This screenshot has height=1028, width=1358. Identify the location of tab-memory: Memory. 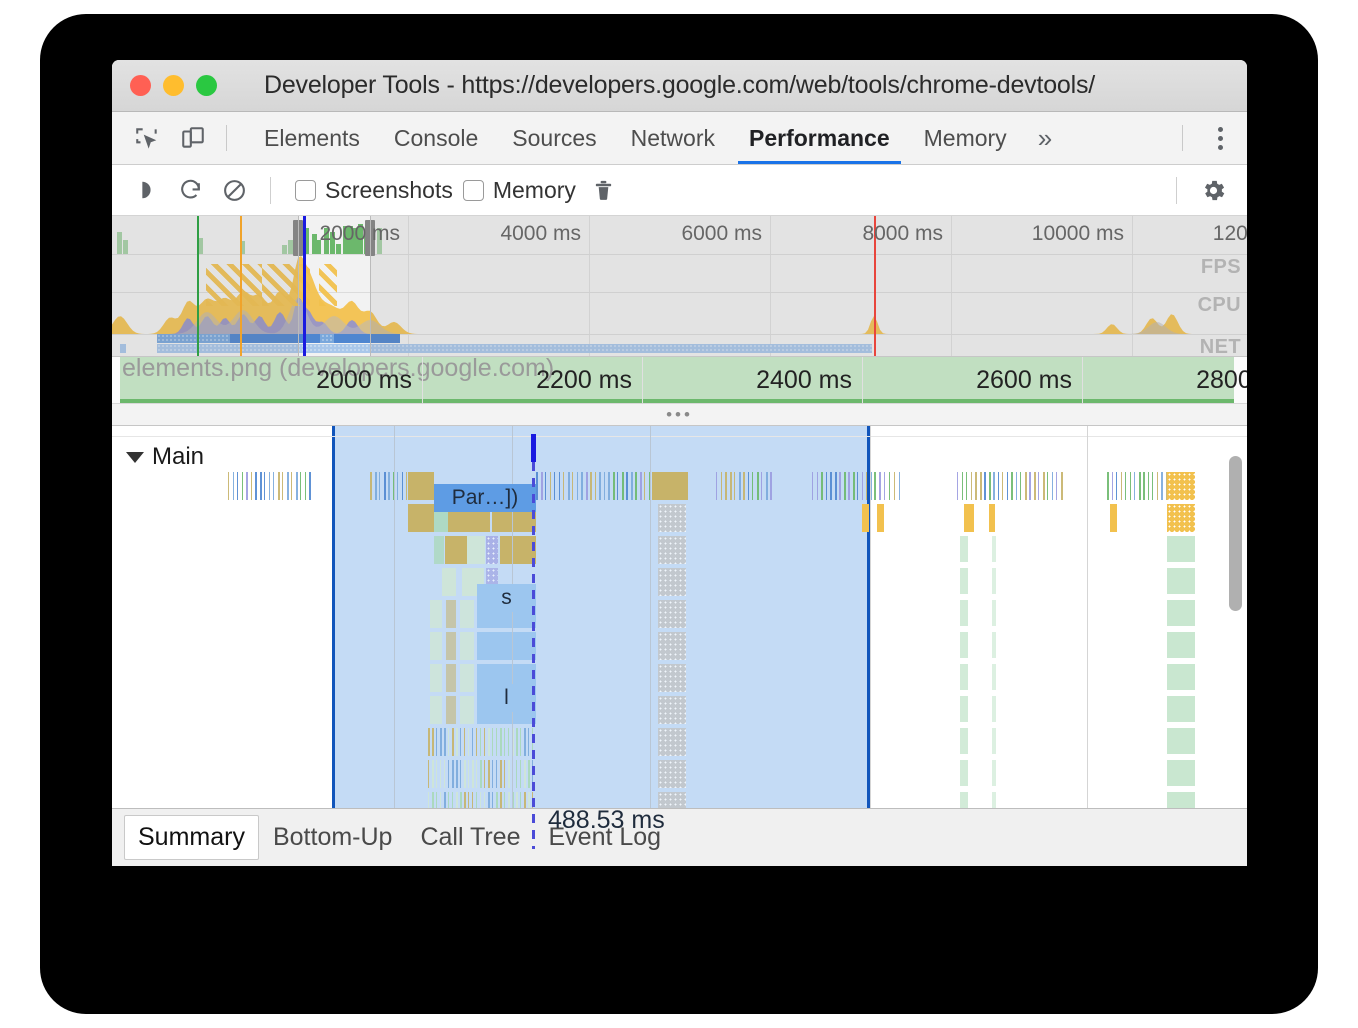
(965, 138).